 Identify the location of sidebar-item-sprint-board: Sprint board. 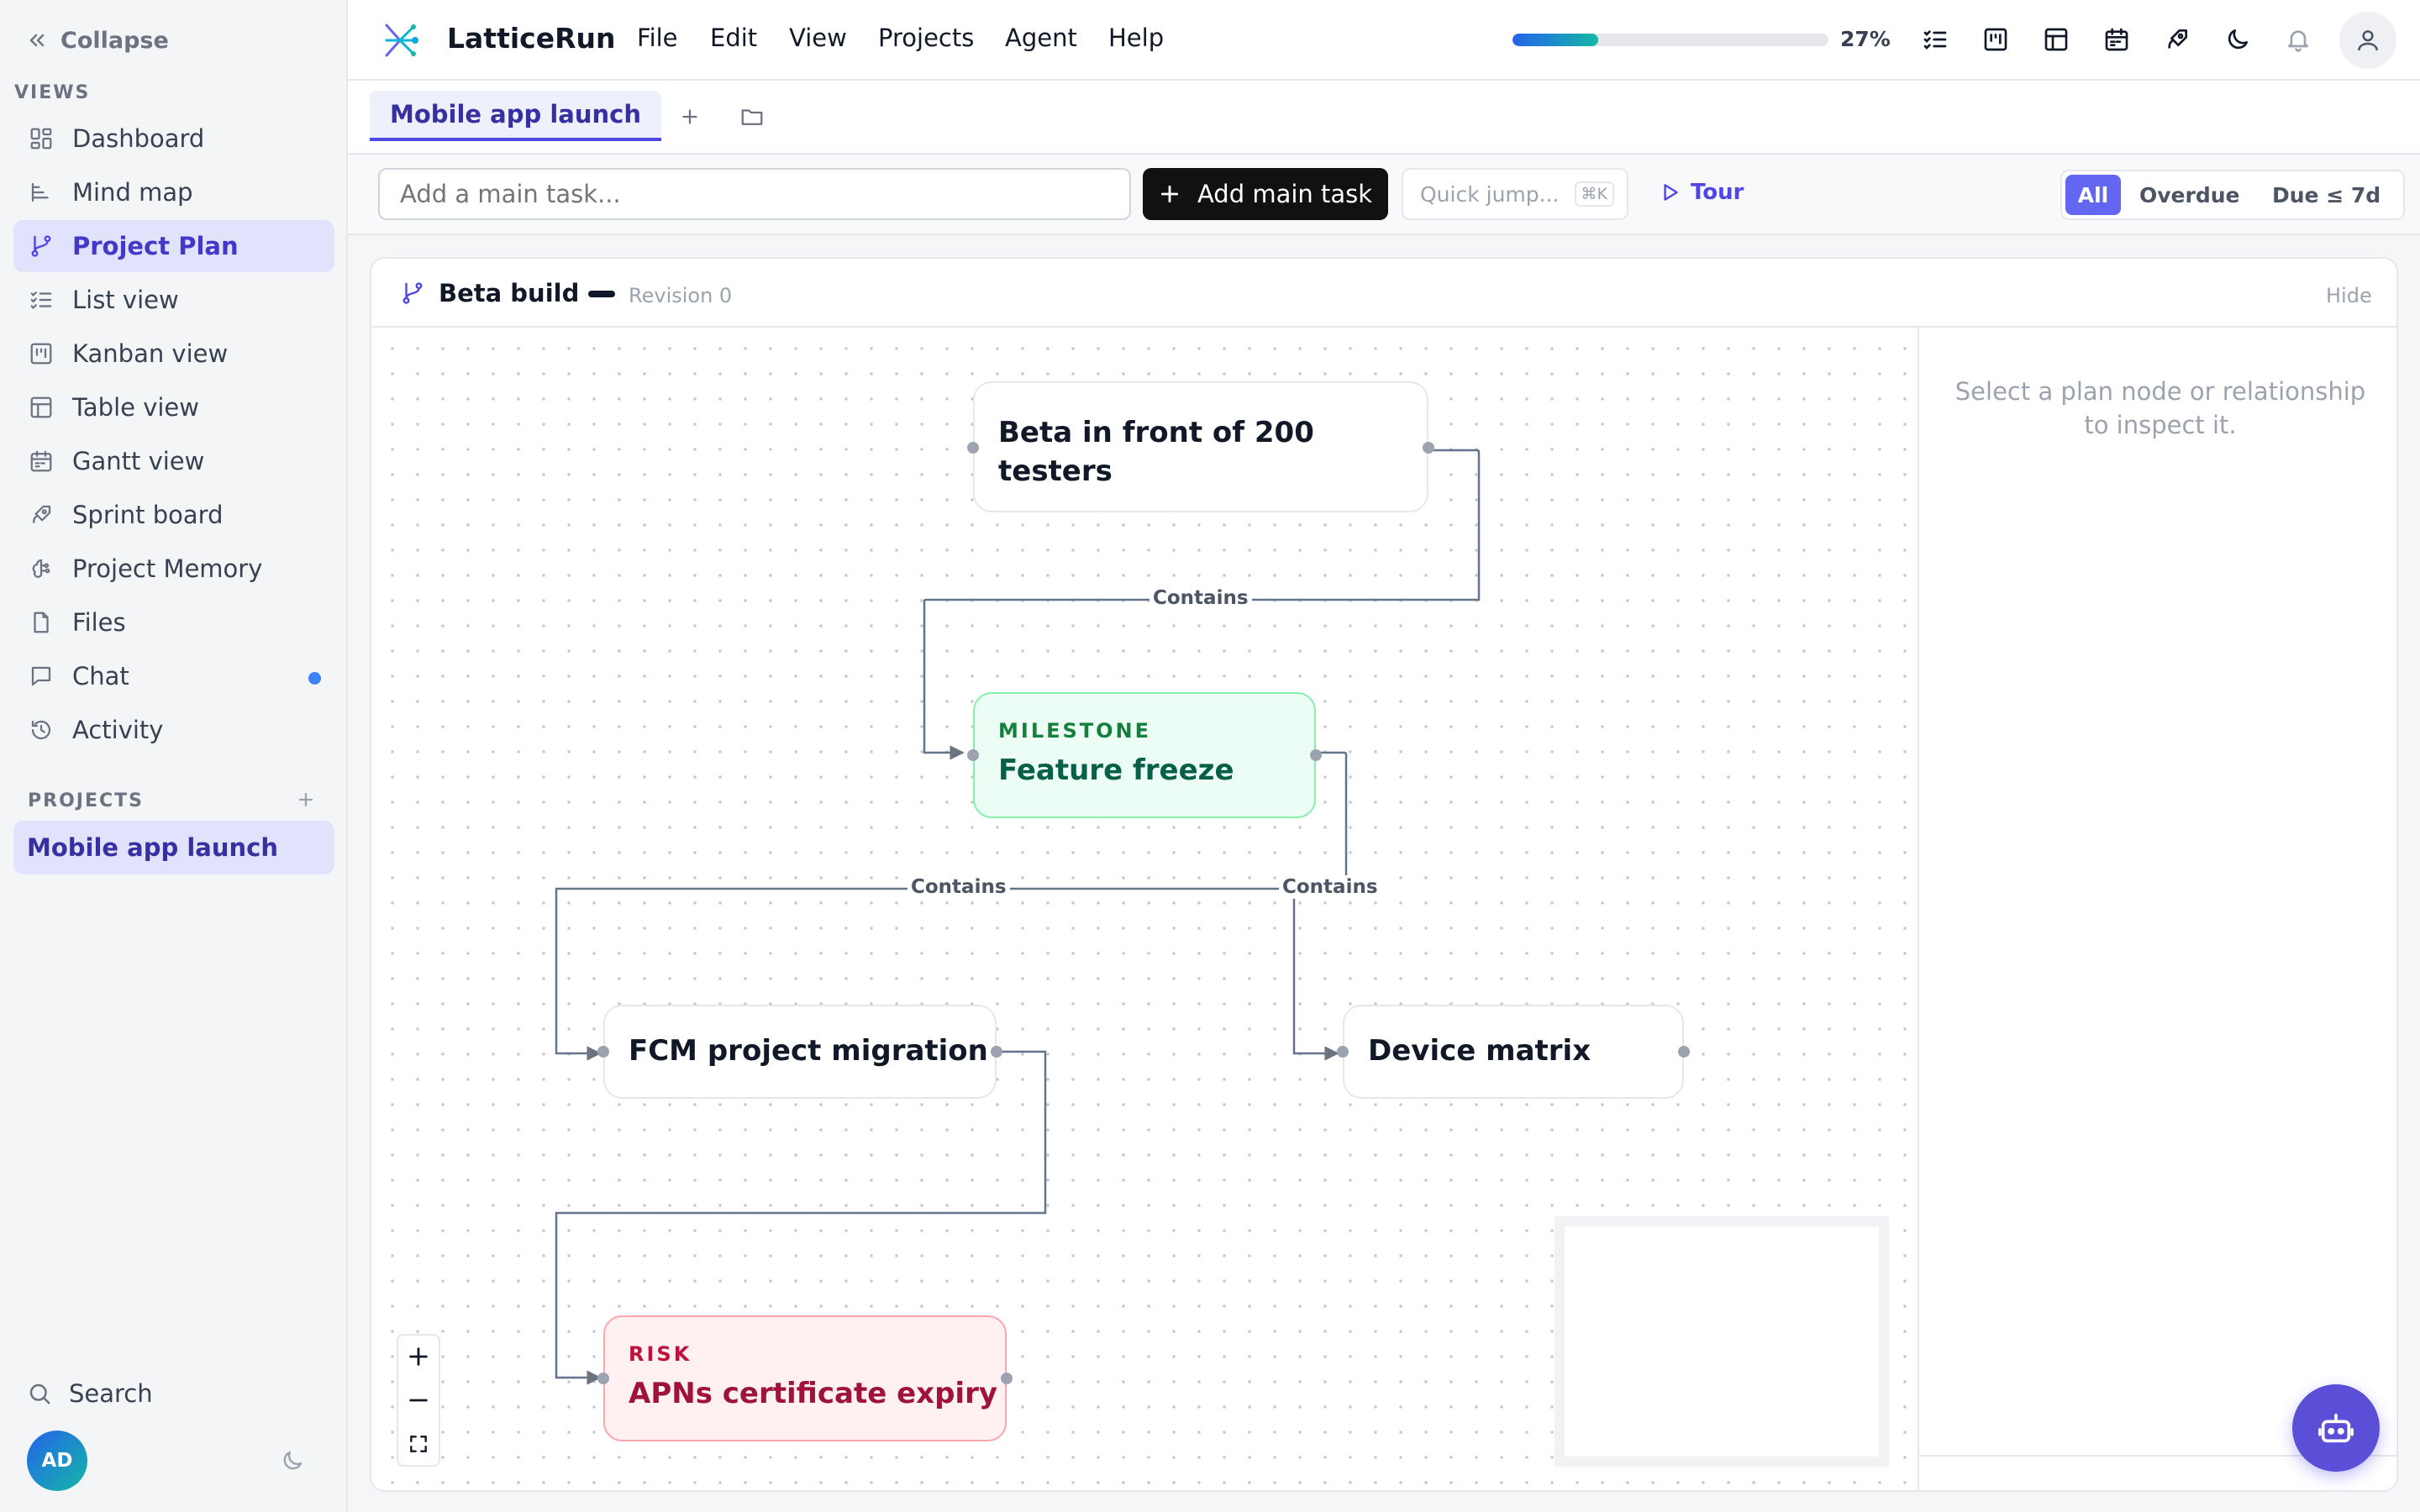
(173, 515).